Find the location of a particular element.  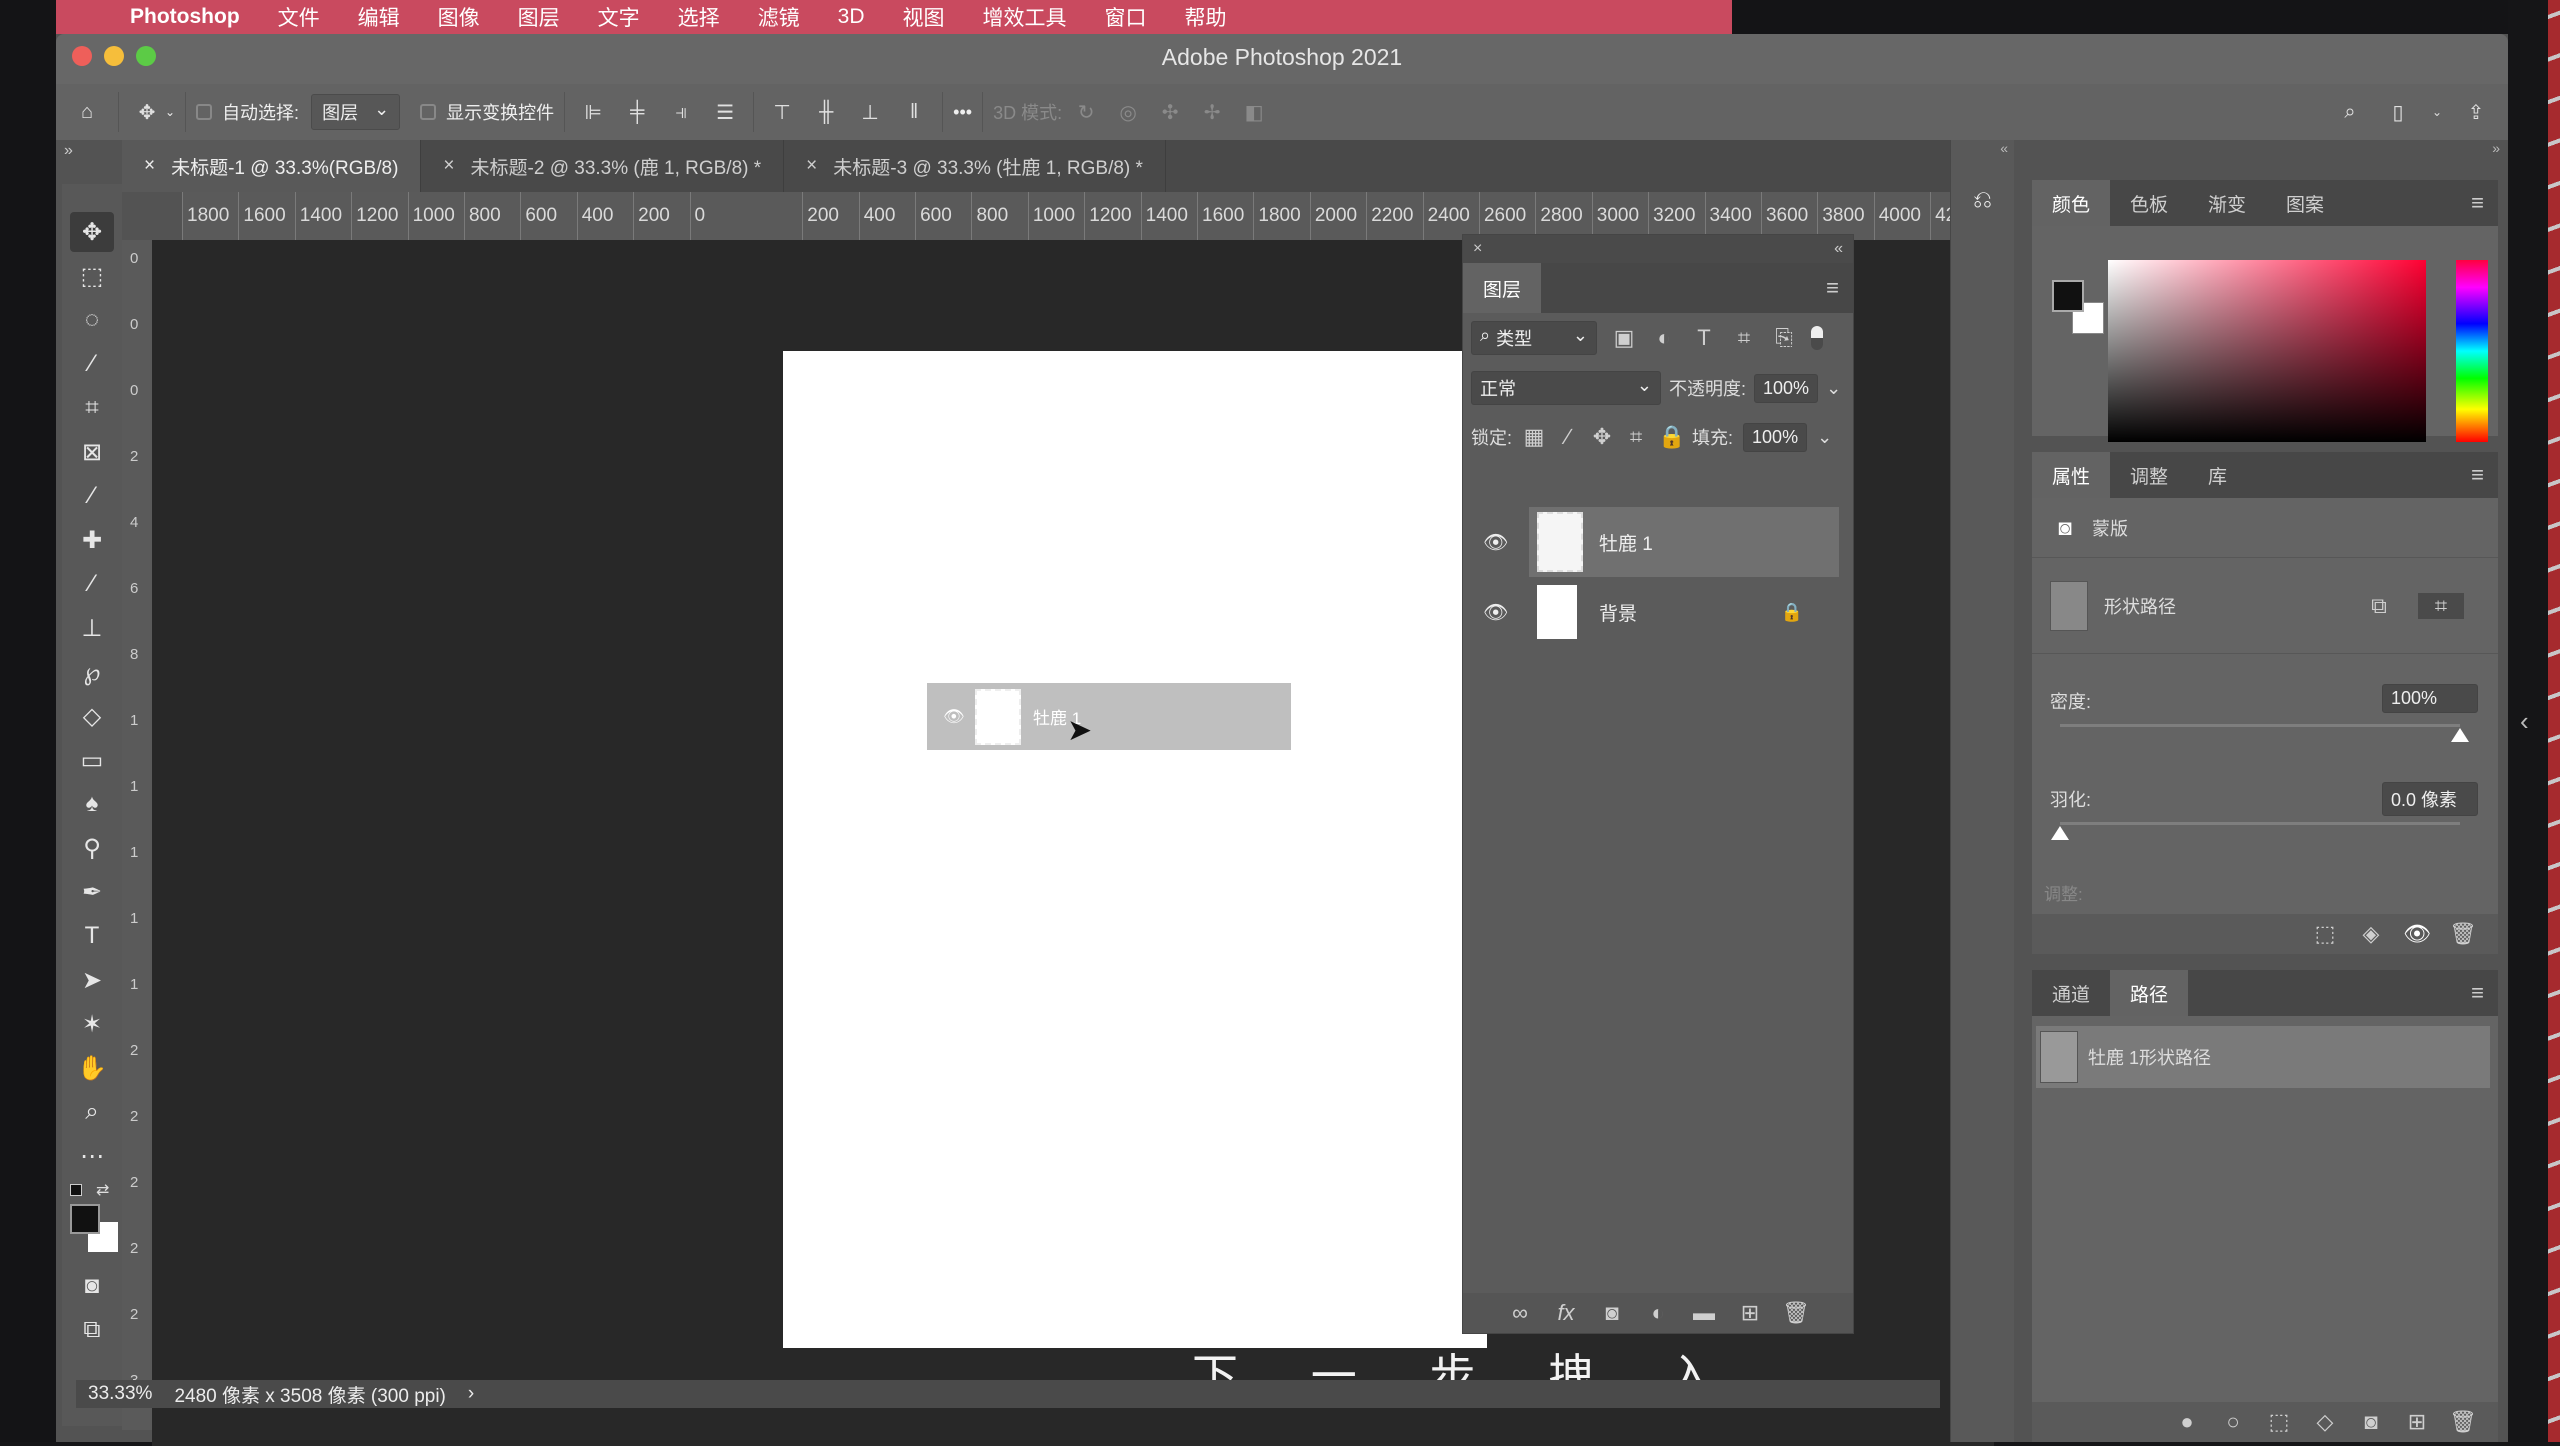

align-left-icon: ⊫ is located at coordinates (593, 112).